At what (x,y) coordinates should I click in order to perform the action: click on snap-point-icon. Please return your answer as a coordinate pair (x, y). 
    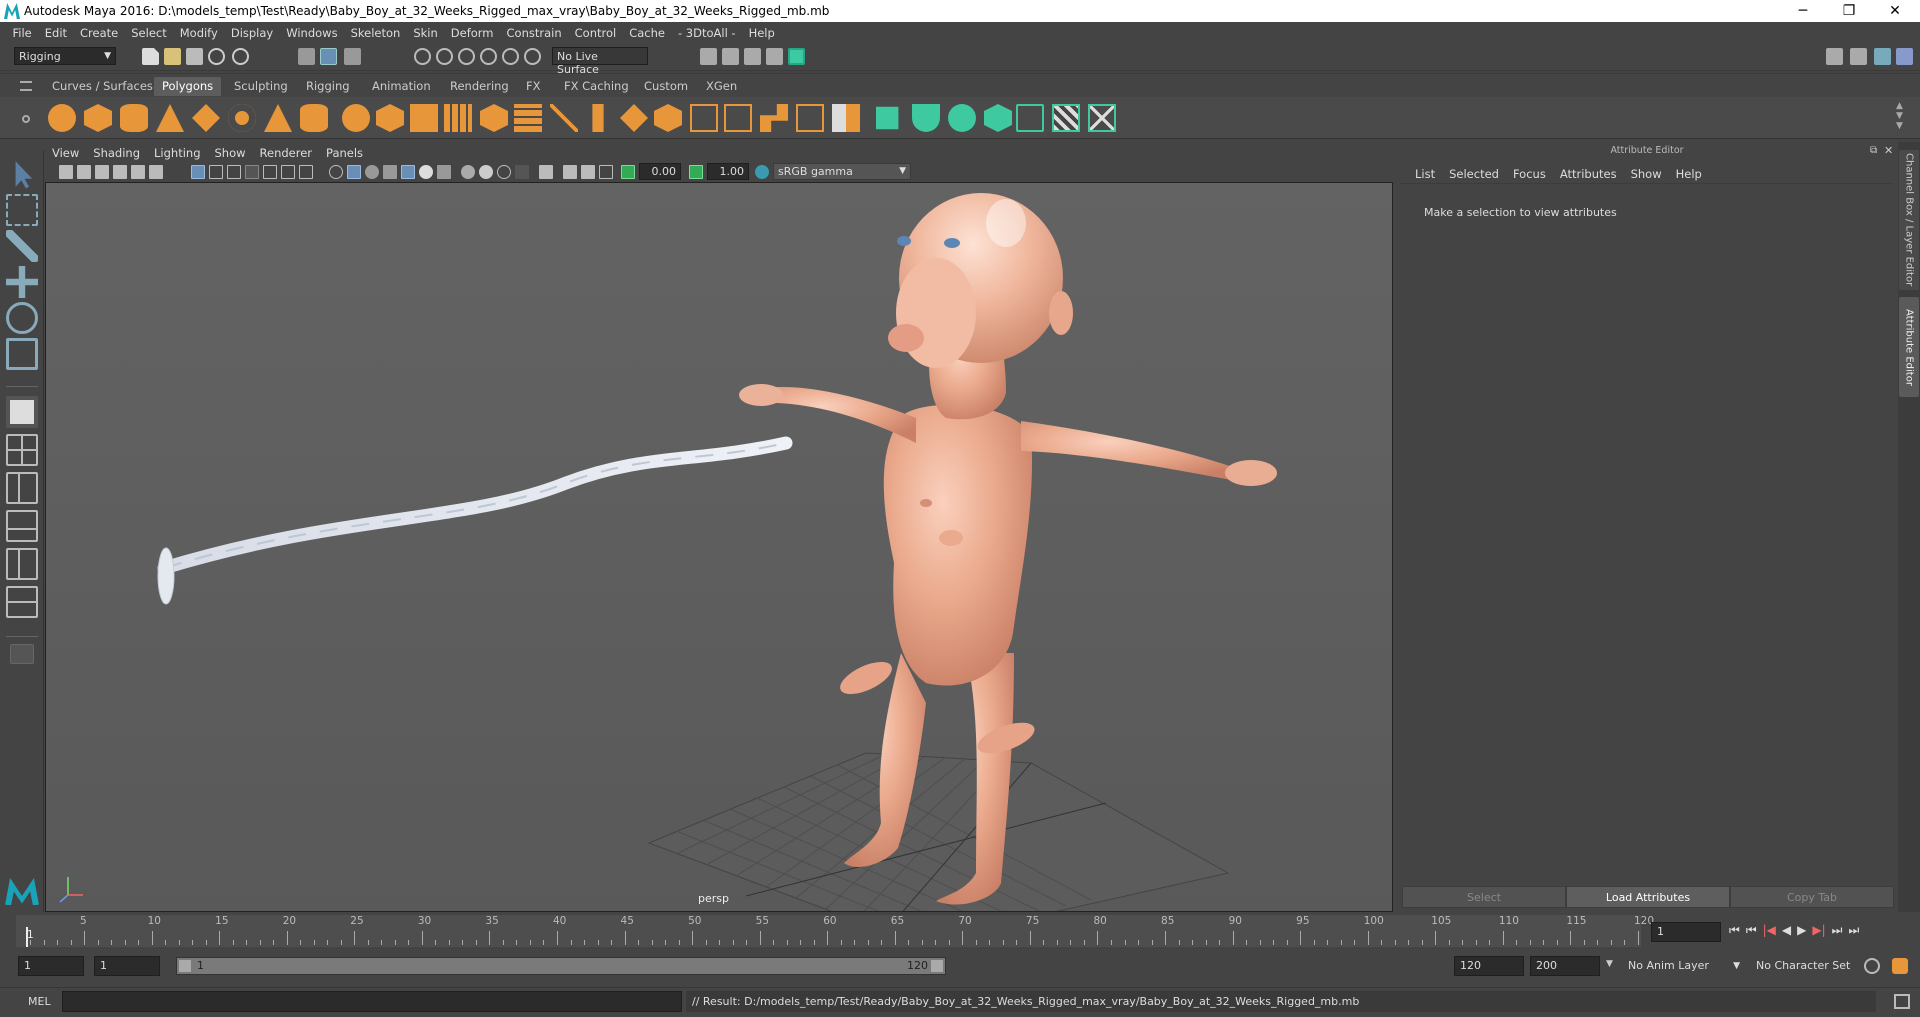
    Looking at the image, I should click on (466, 56).